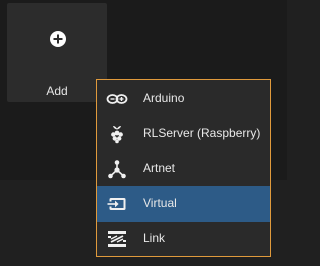 The image size is (320, 266). What do you see at coordinates (154, 238) in the screenshot?
I see `menu-item-label: Link` at bounding box center [154, 238].